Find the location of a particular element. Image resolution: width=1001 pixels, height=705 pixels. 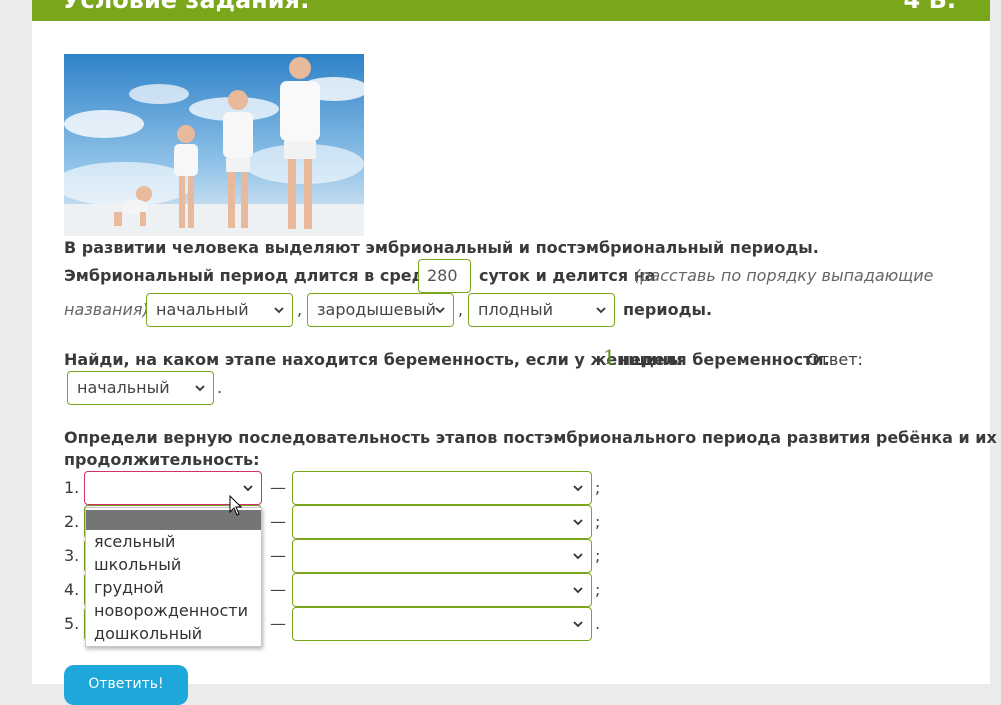

sequence-question-2: продолжительность: is located at coordinates (162, 459).